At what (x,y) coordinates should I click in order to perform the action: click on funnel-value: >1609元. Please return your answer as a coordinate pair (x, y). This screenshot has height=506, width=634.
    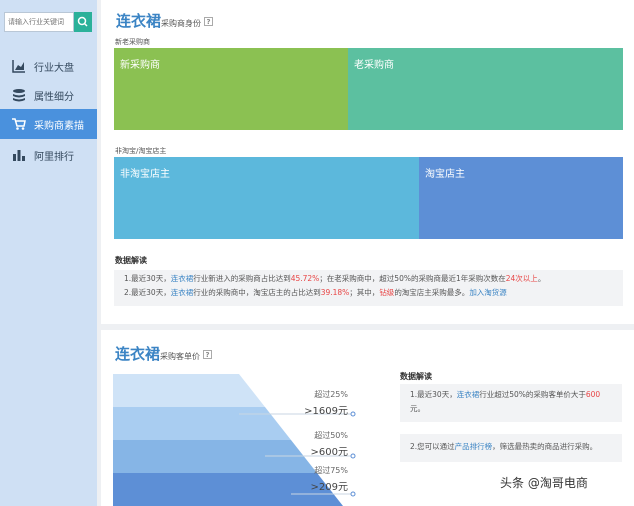
    Looking at the image, I should click on (326, 411).